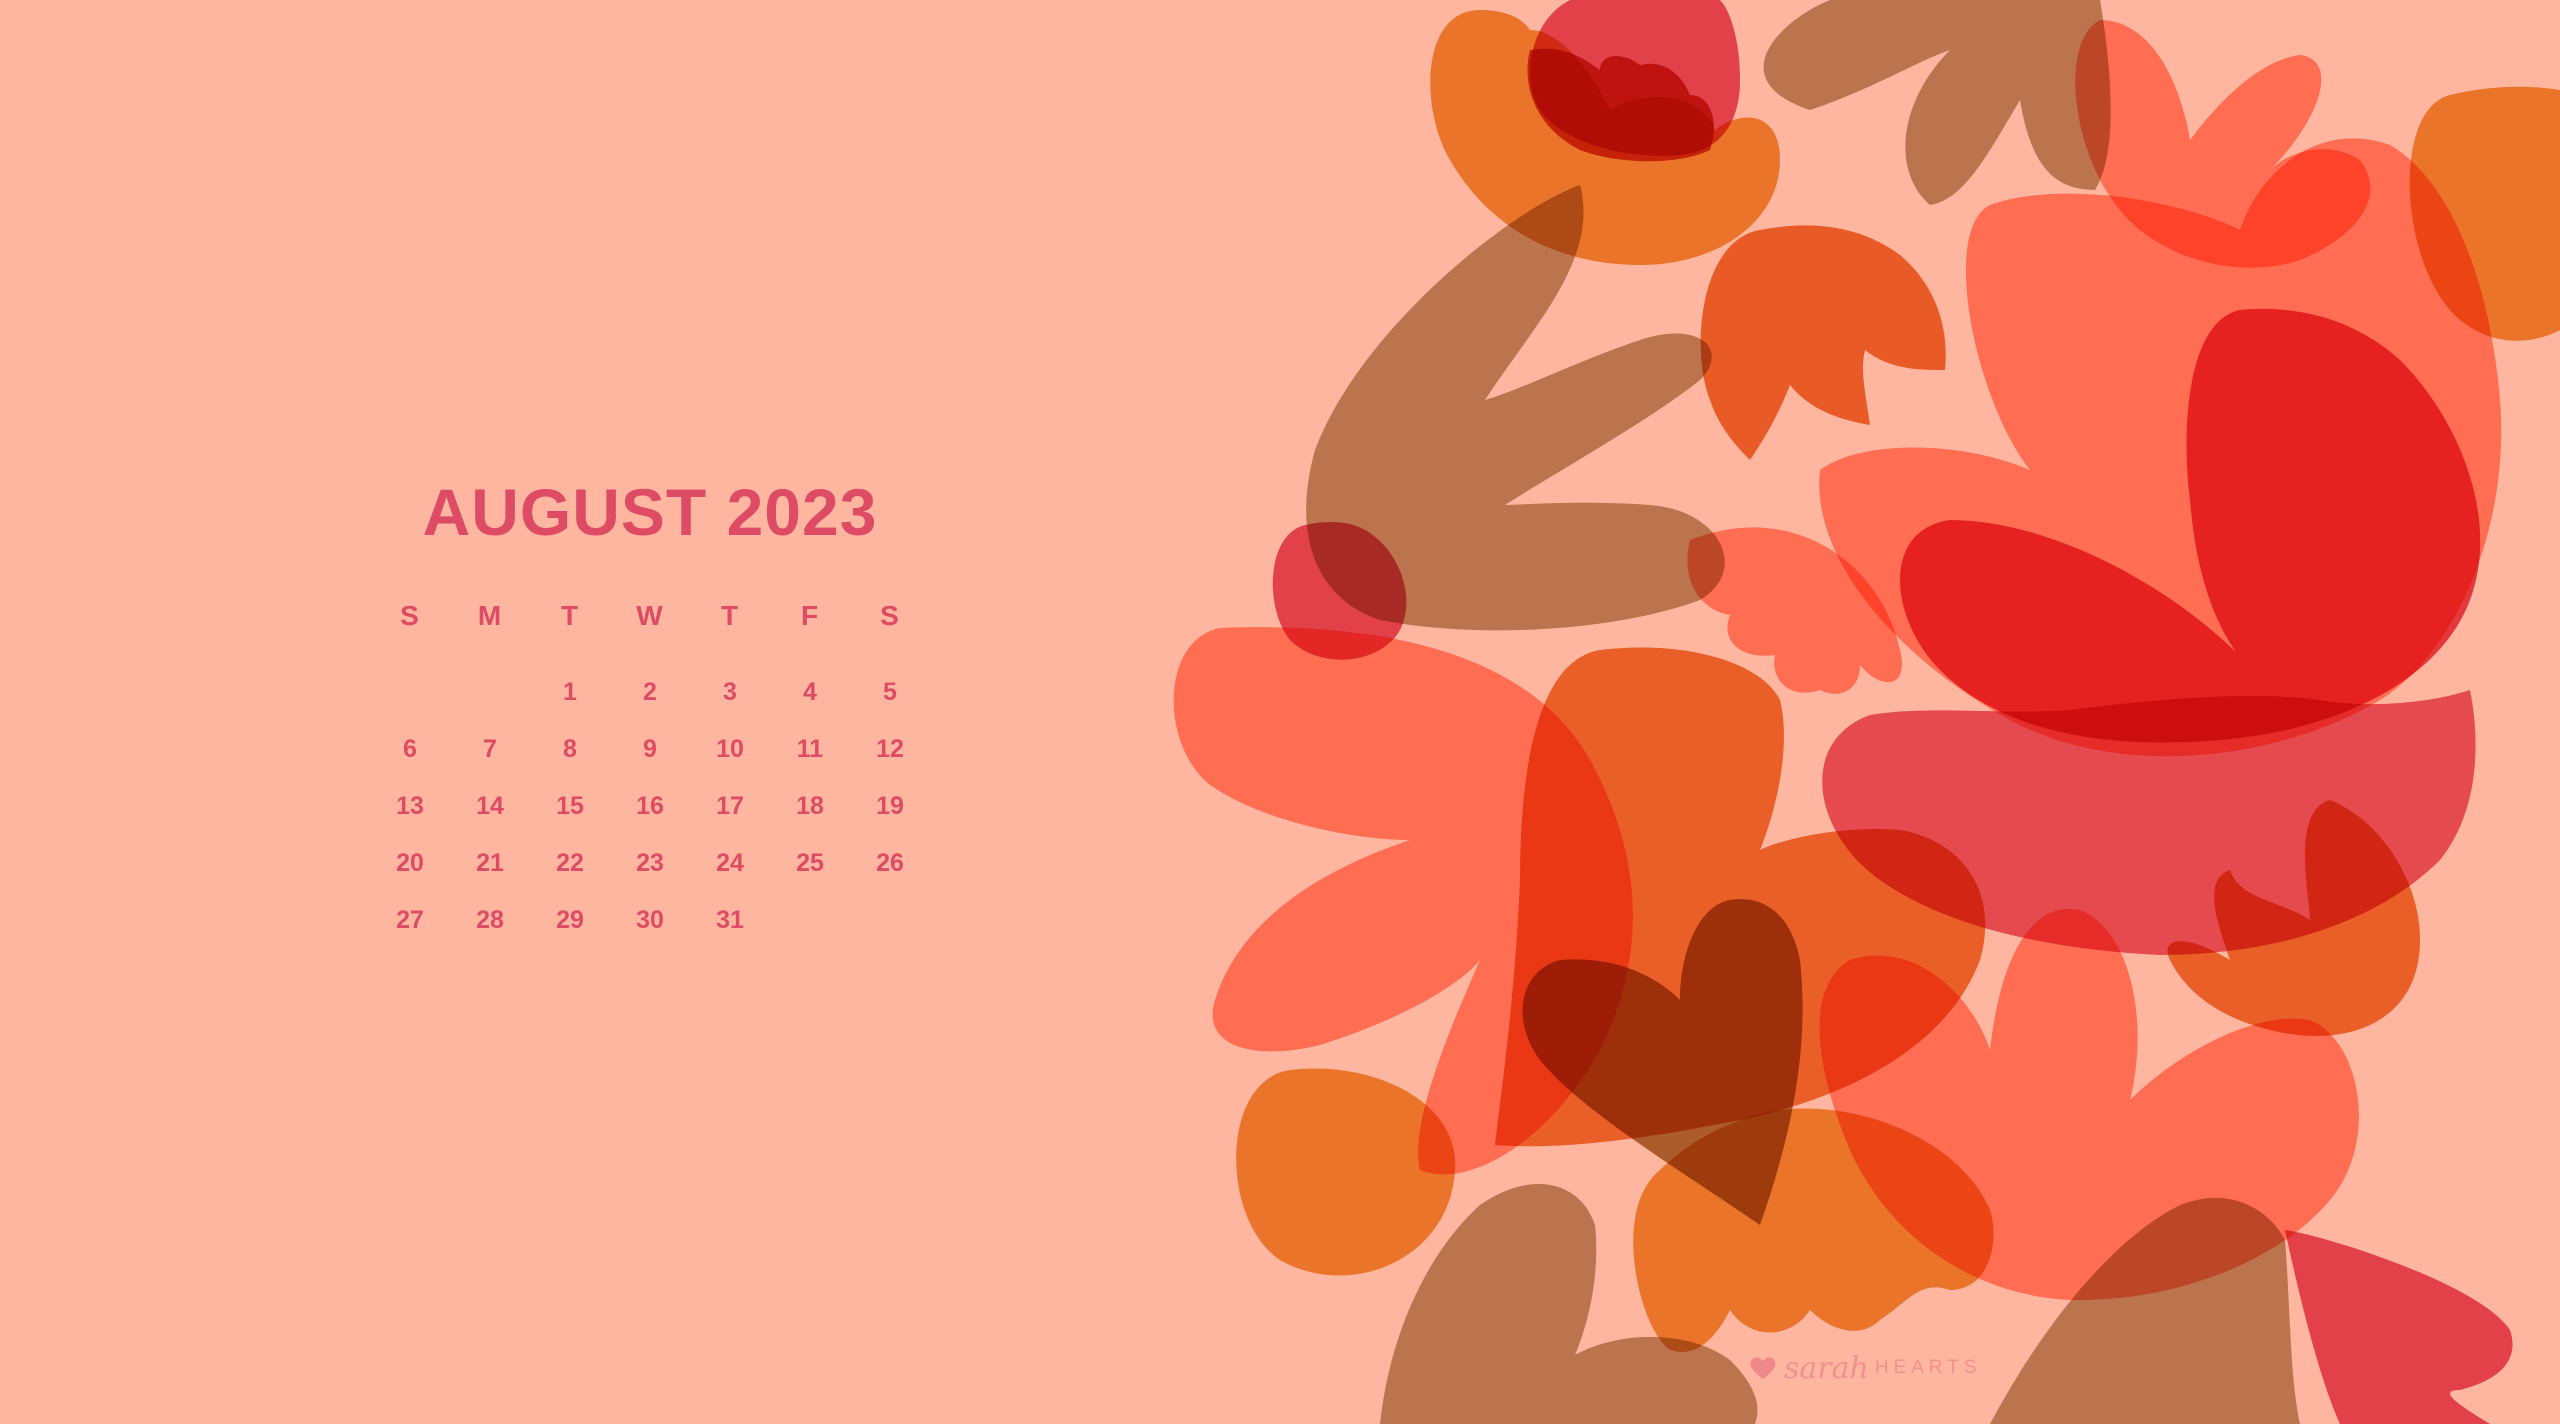  I want to click on day-cell: 15, so click(570, 806).